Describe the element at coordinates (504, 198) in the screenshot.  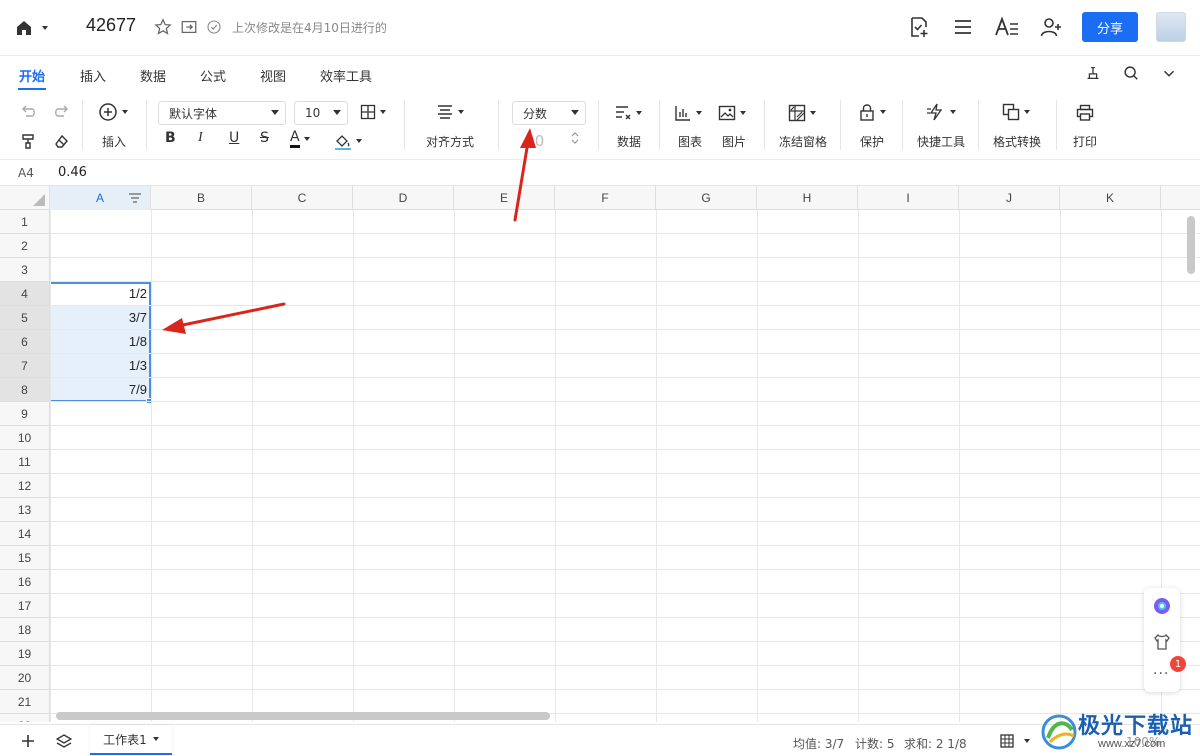
I see `column-header-e: E` at that location.